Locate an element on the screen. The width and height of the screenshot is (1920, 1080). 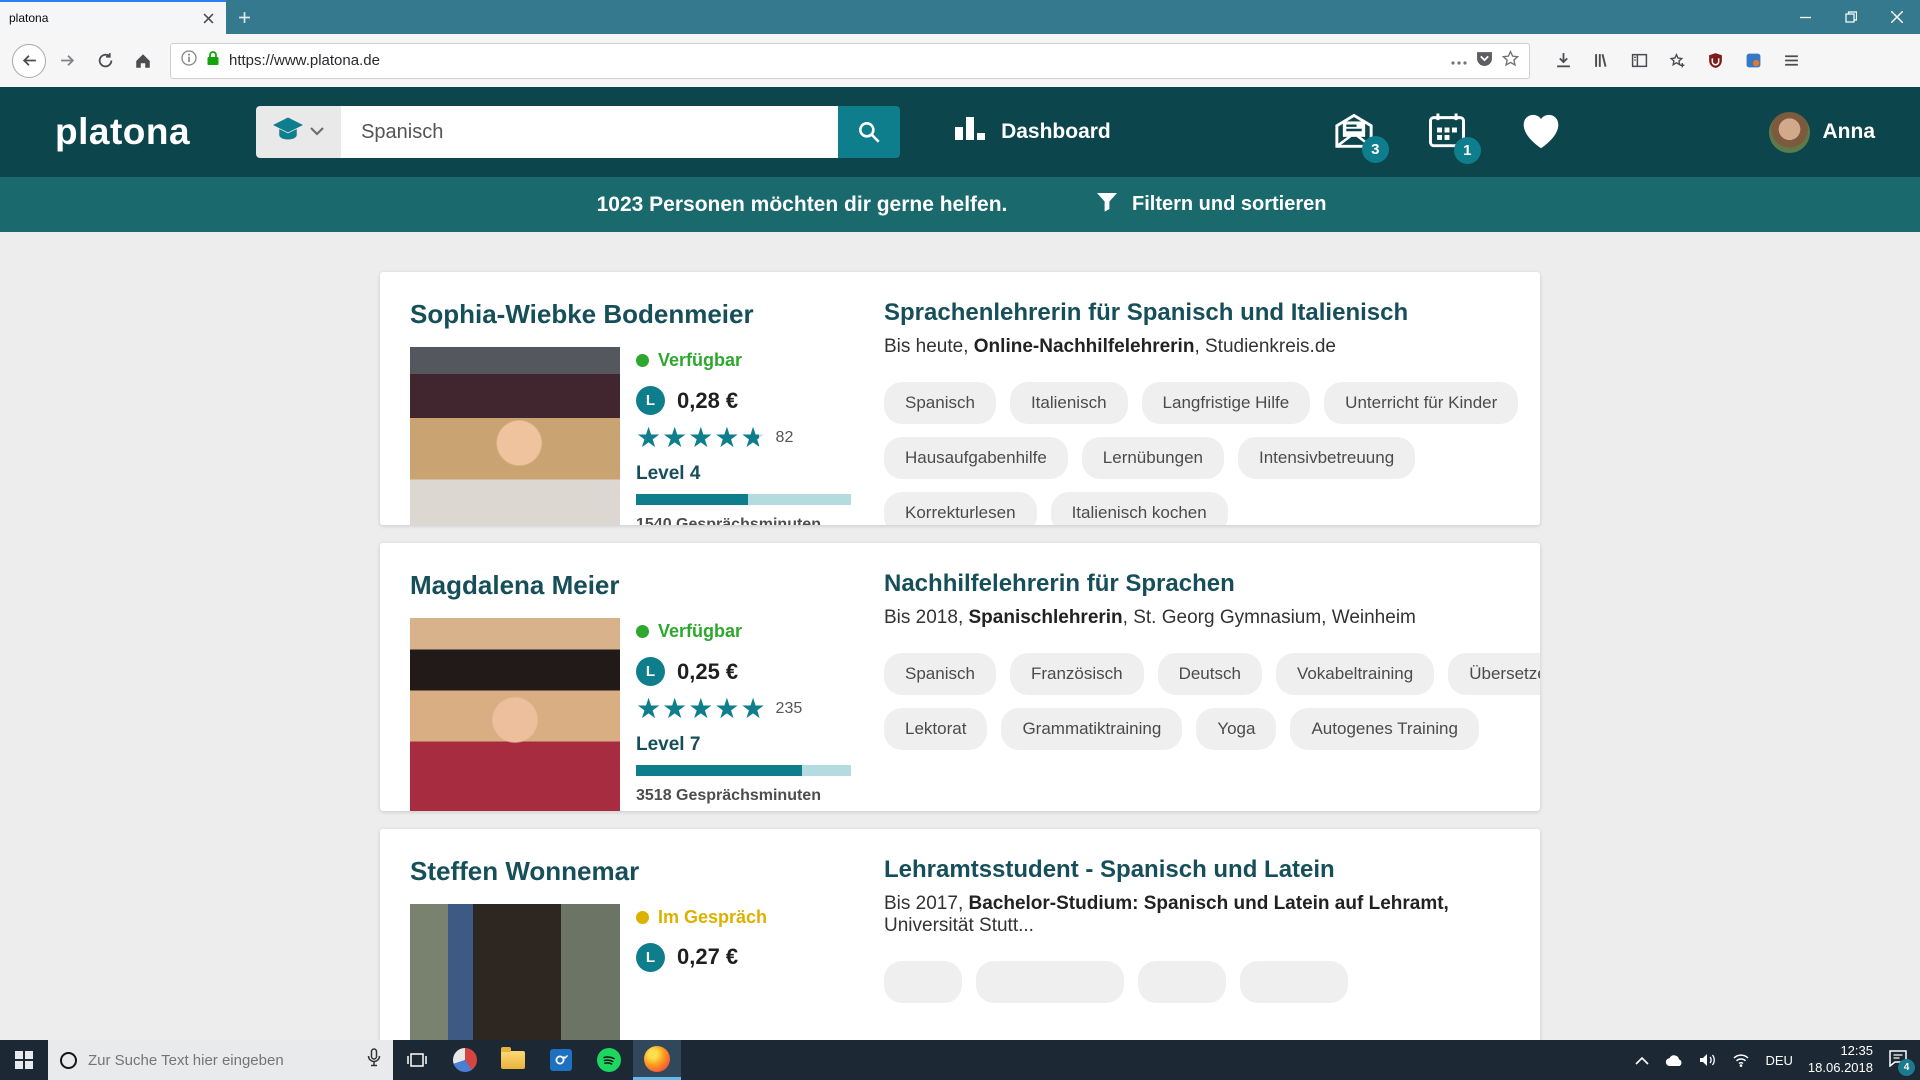
task-view-button is located at coordinates (417, 1060).